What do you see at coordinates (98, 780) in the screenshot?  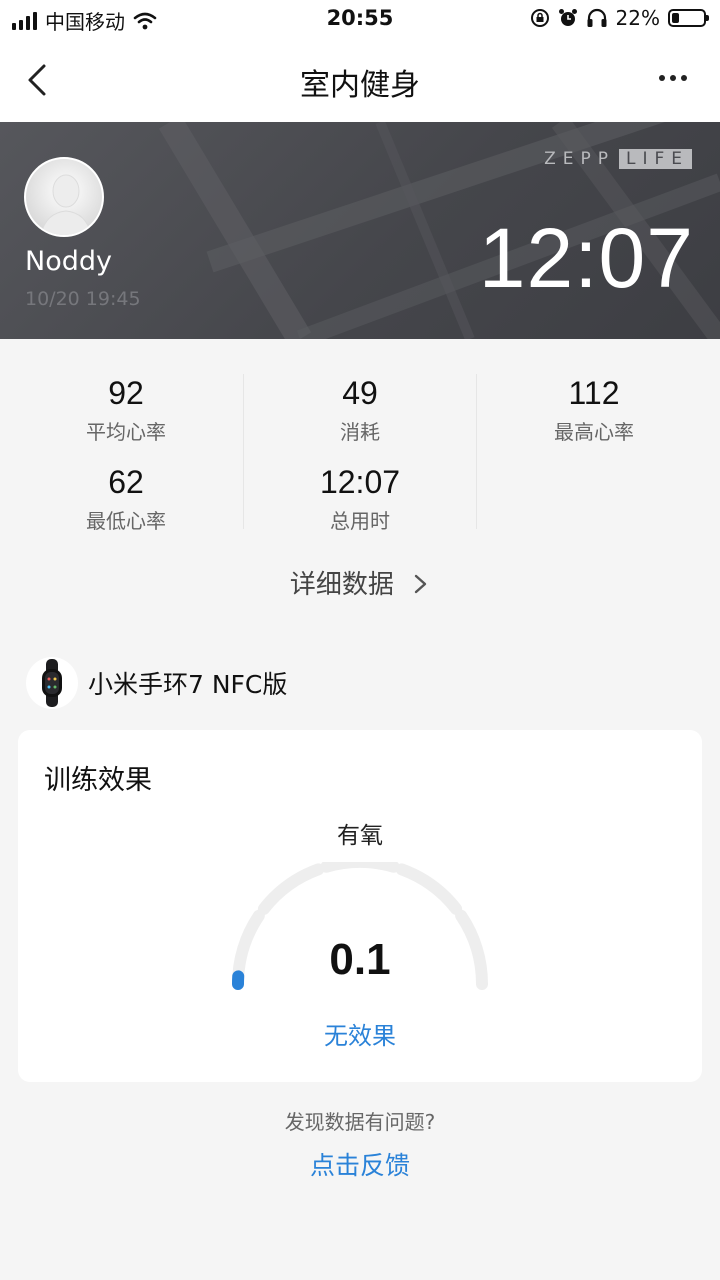 I see `card-title: 训练效果` at bounding box center [98, 780].